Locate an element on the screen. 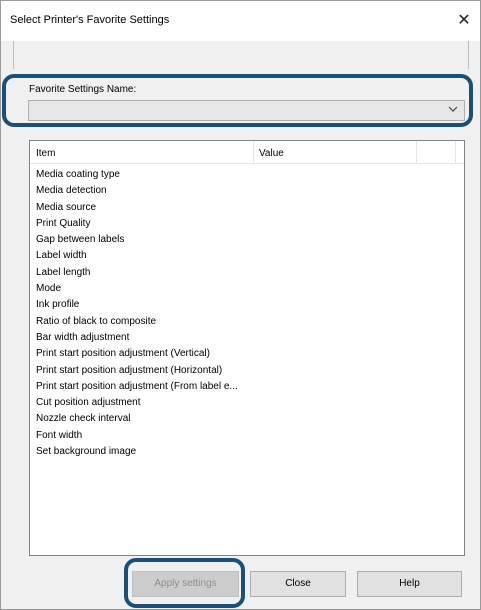  dialog-title: Select Printer's Favorite Settings is located at coordinates (90, 20).